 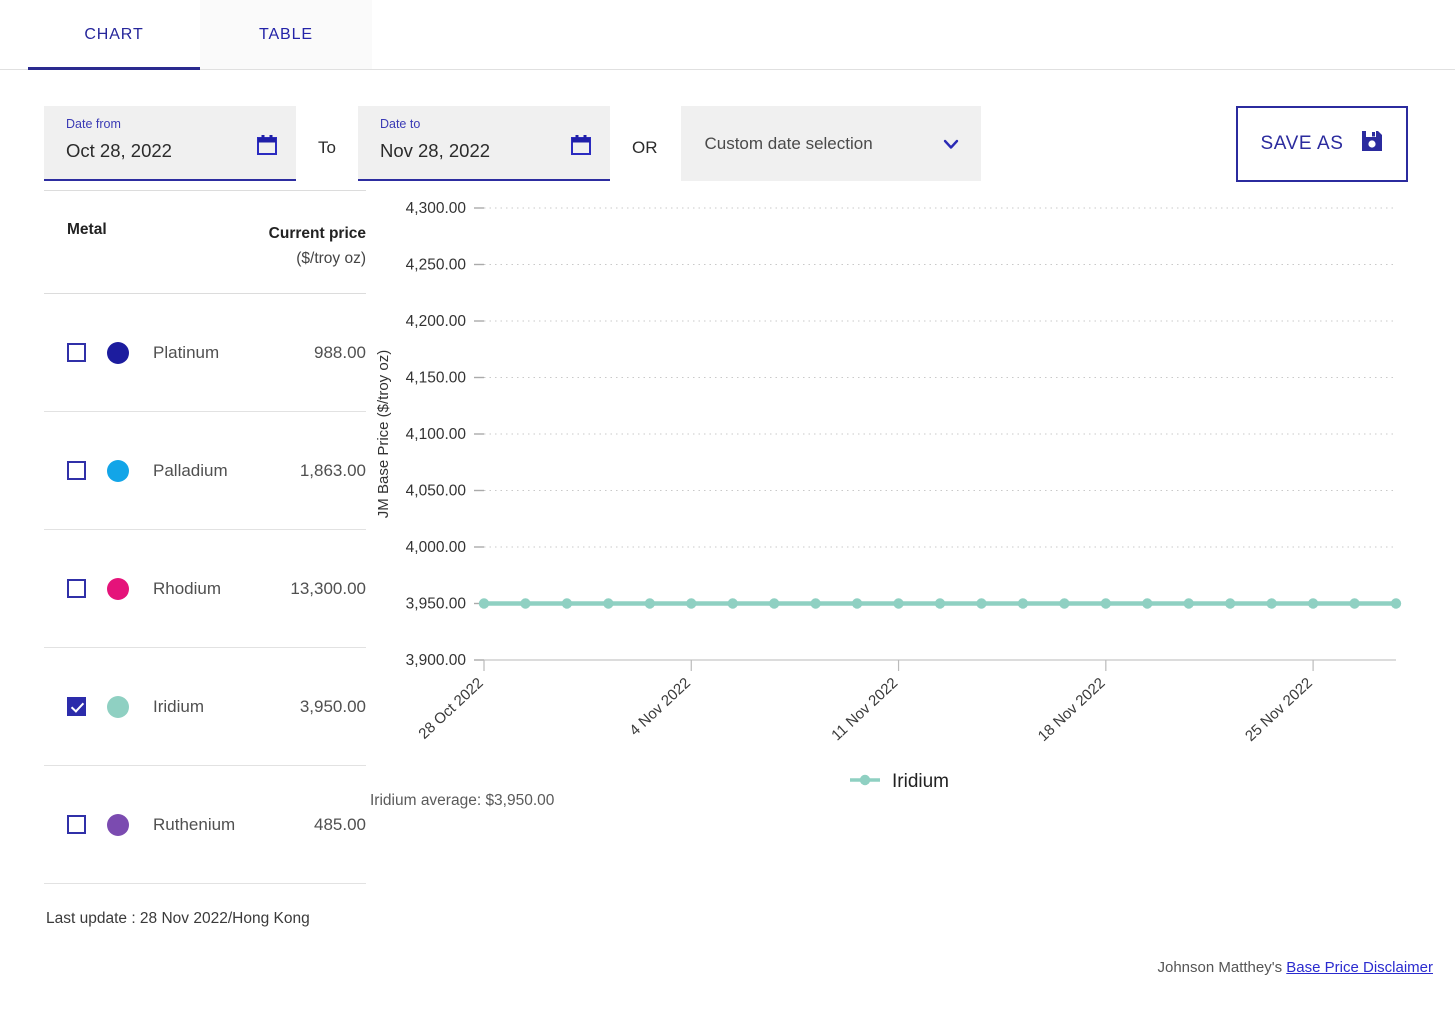 What do you see at coordinates (76, 706) in the screenshot?
I see `checkbox-iridium` at bounding box center [76, 706].